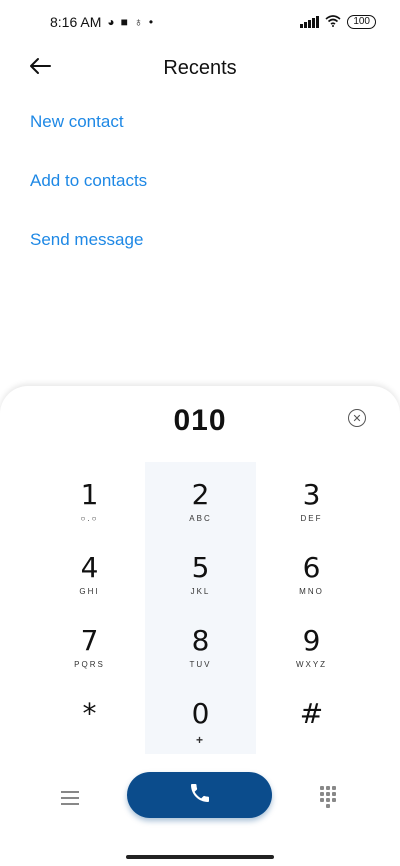 The image size is (400, 866). What do you see at coordinates (322, 788) in the screenshot?
I see `dialpad-icon` at bounding box center [322, 788].